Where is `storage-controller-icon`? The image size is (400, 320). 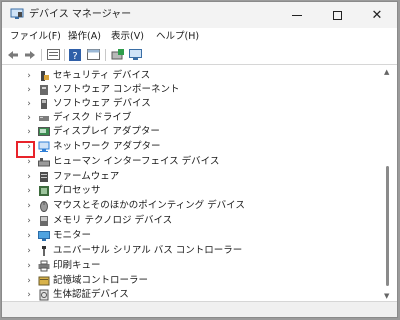
storage-controller-icon is located at coordinates (43, 281).